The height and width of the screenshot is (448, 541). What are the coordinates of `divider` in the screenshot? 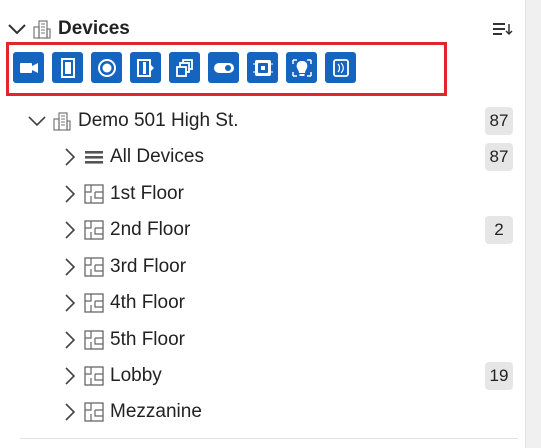 It's located at (269, 438).